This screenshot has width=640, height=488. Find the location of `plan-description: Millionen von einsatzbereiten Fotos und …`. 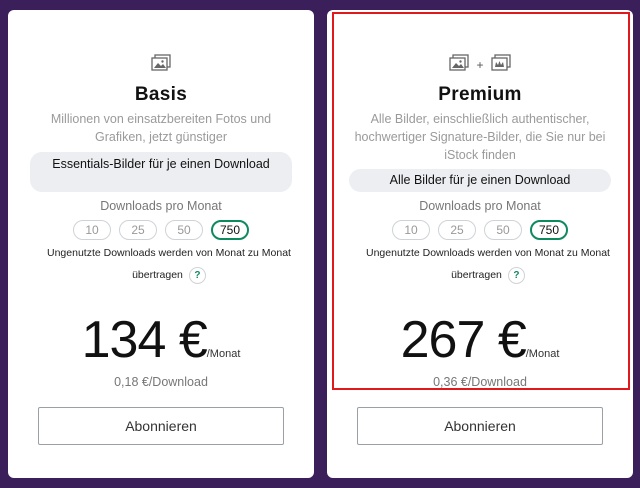

plan-description: Millionen von einsatzbereiten Fotos und … is located at coordinates (161, 128).